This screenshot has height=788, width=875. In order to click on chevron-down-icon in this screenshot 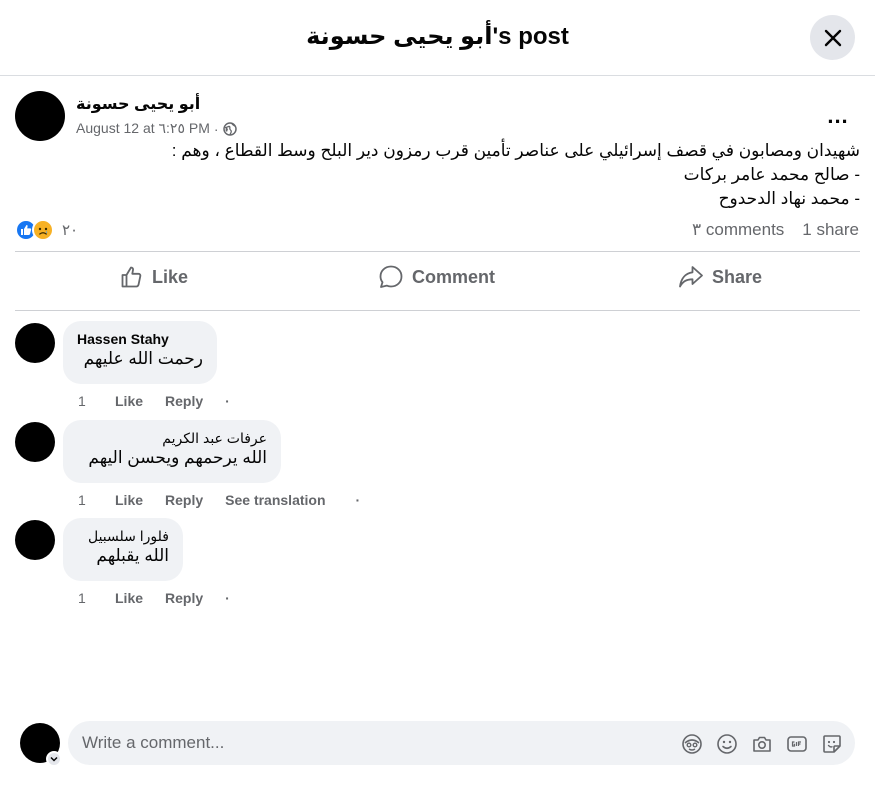, I will do `click(54, 759)`.